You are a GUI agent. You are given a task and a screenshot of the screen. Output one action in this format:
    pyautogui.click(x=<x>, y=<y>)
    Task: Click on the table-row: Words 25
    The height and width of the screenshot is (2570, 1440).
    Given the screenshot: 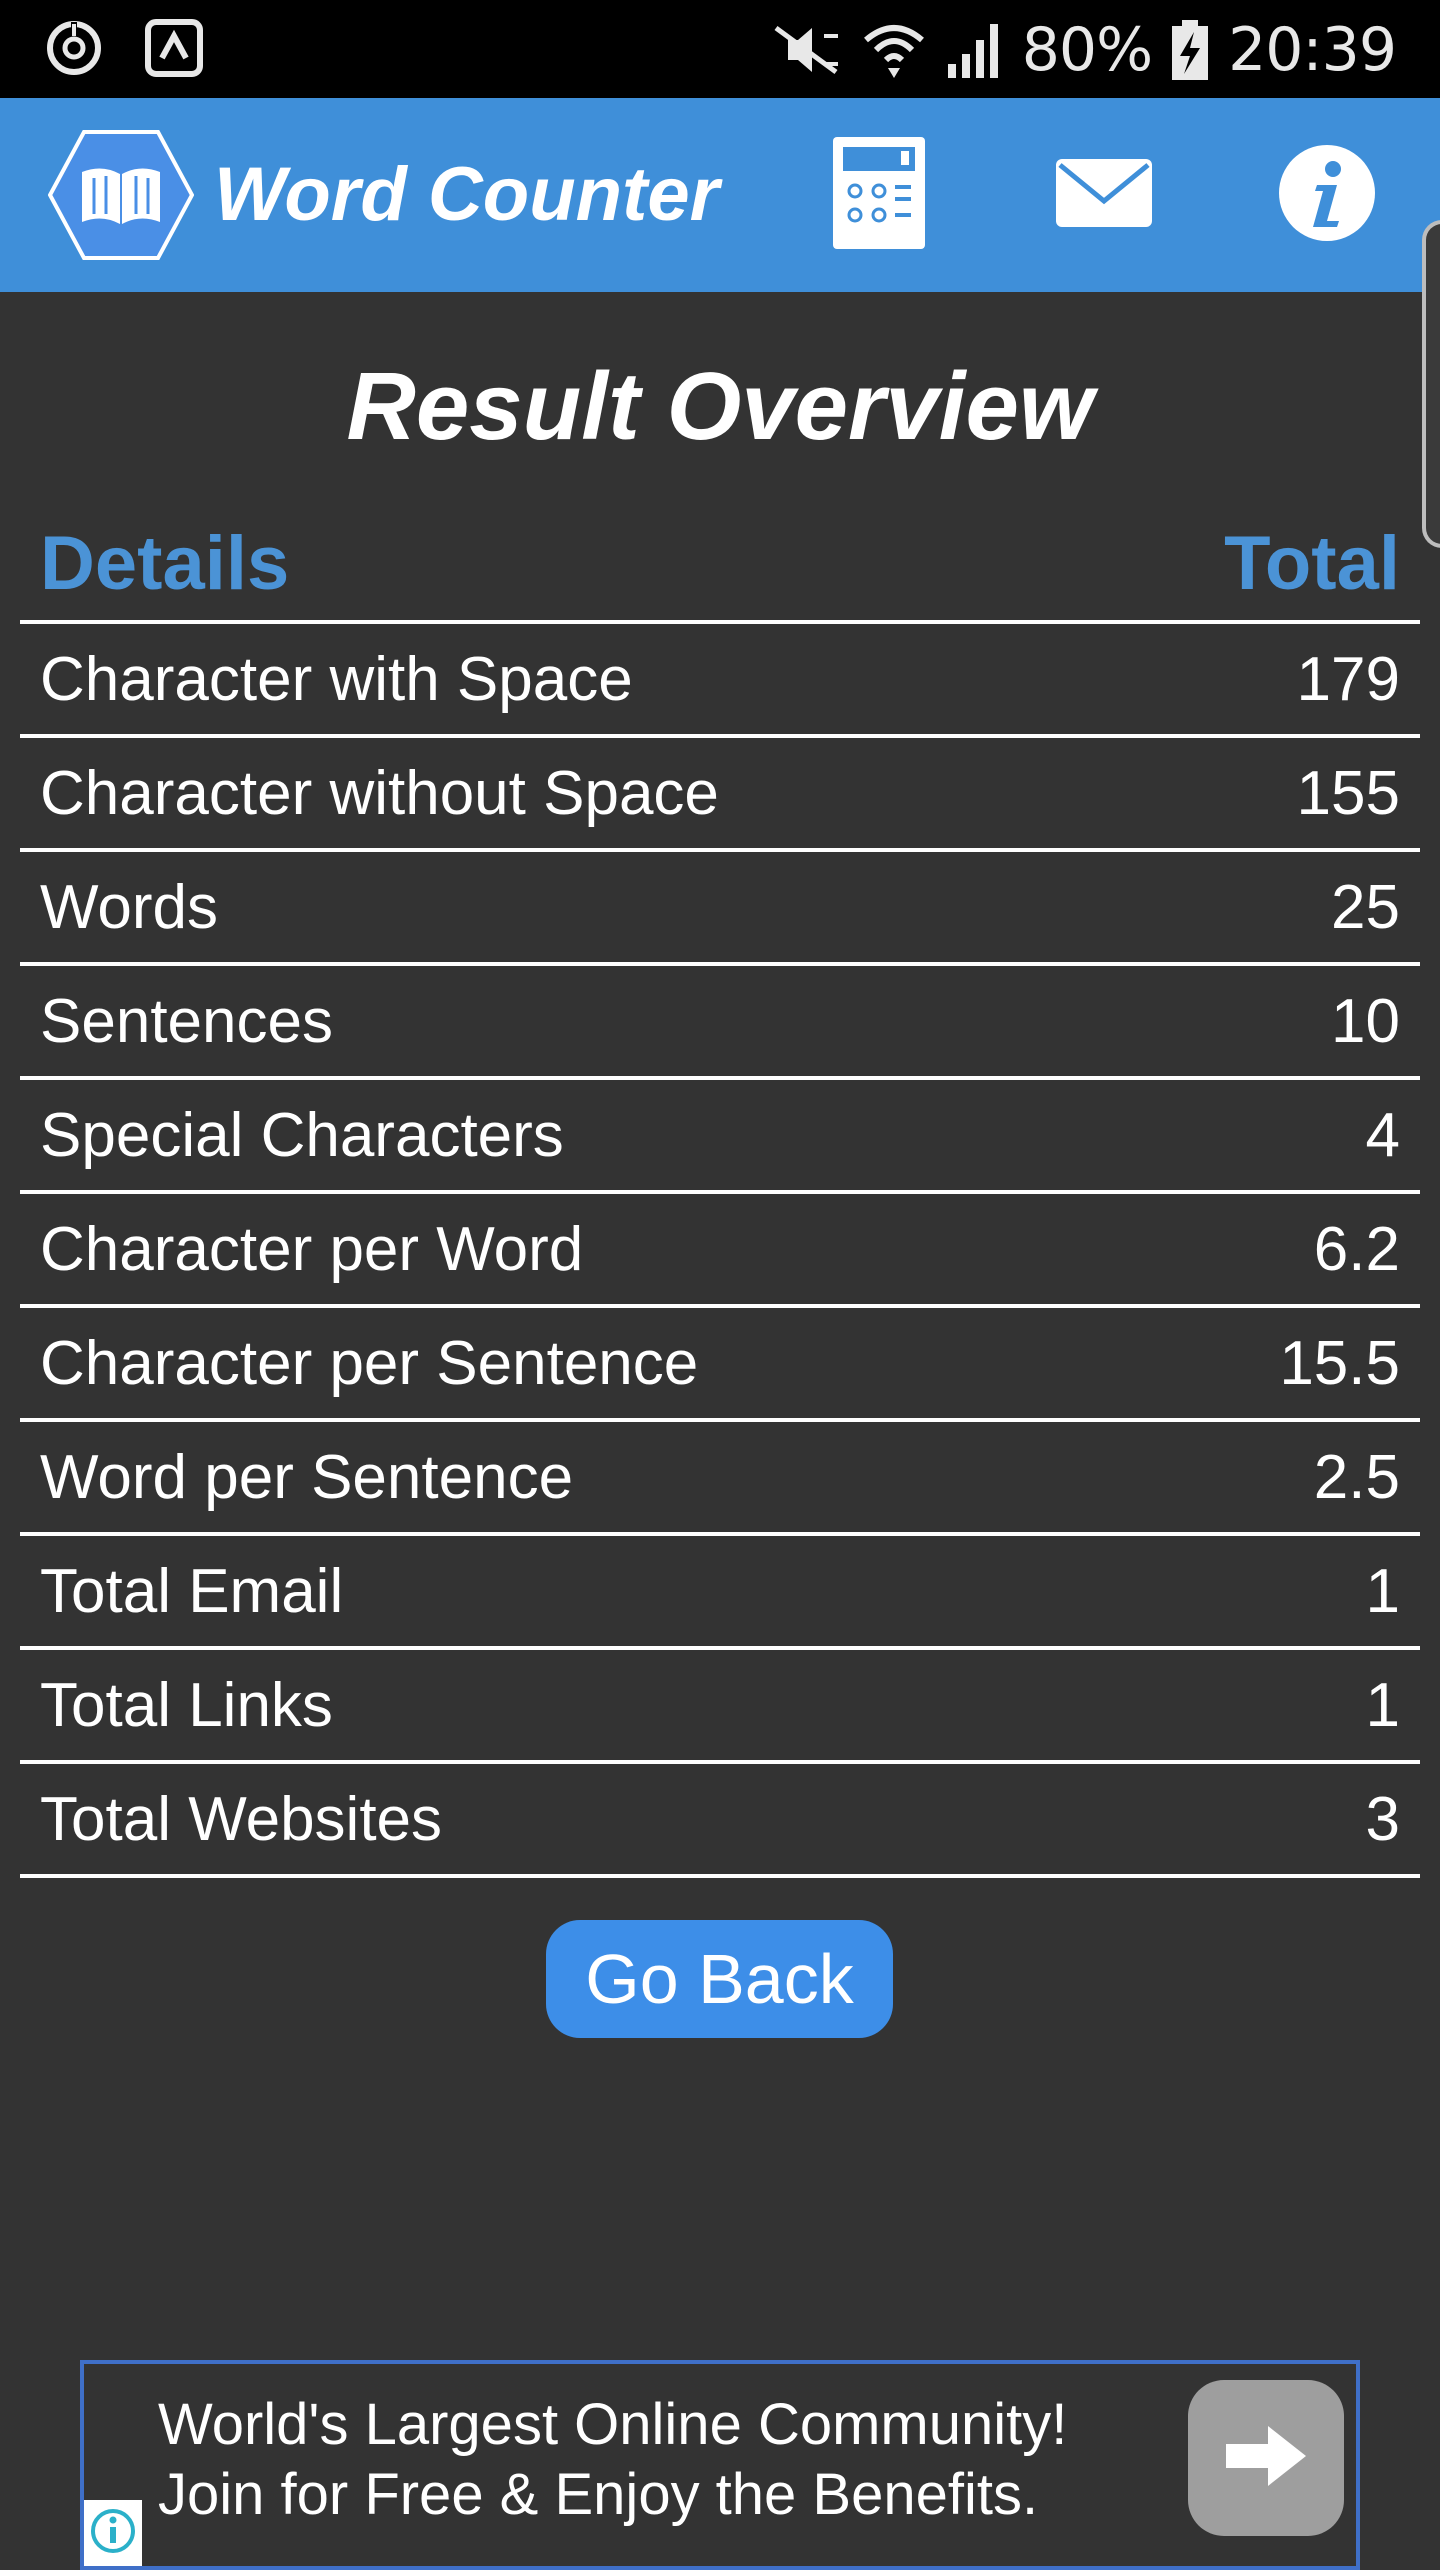 What is the action you would take?
    pyautogui.click(x=720, y=909)
    